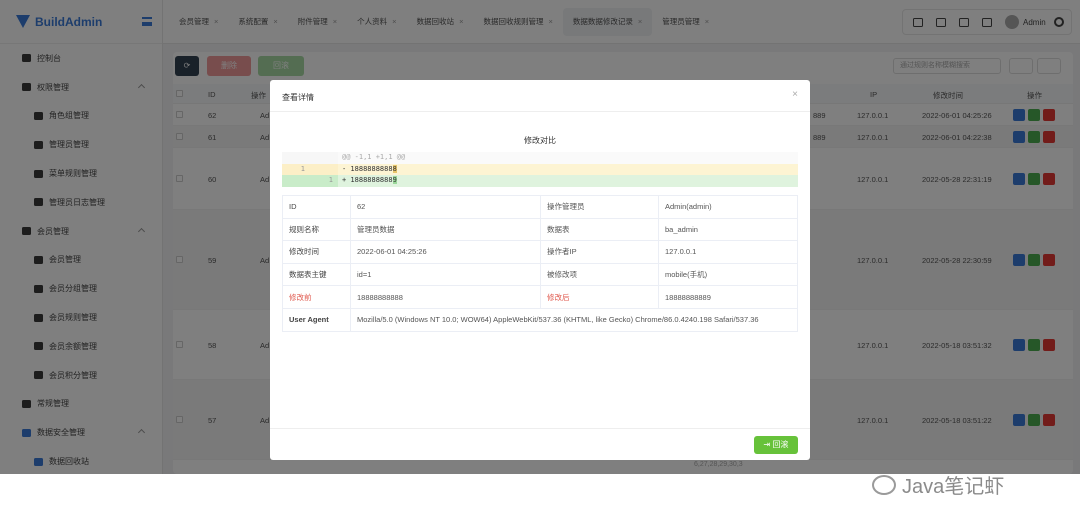 The width and height of the screenshot is (1080, 530). Describe the element at coordinates (599, 252) in the screenshot. I see `detail-label: 操作者IP` at that location.